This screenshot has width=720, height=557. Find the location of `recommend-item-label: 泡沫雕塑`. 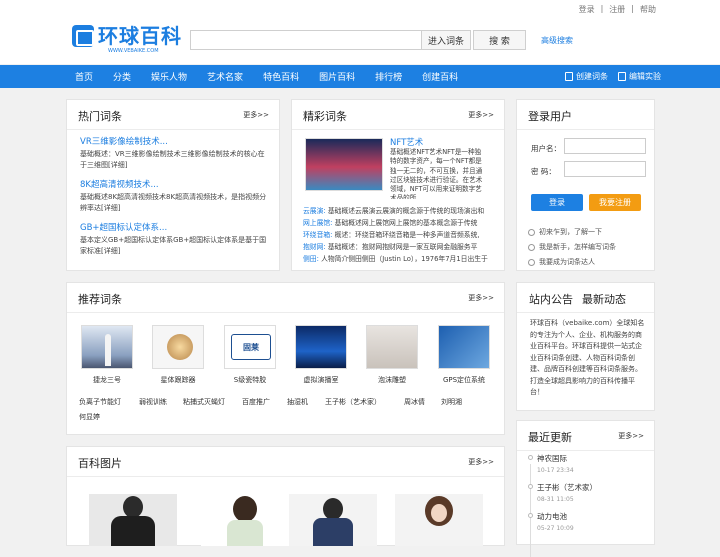

recommend-item-label: 泡沫雕塑 is located at coordinates (392, 380).